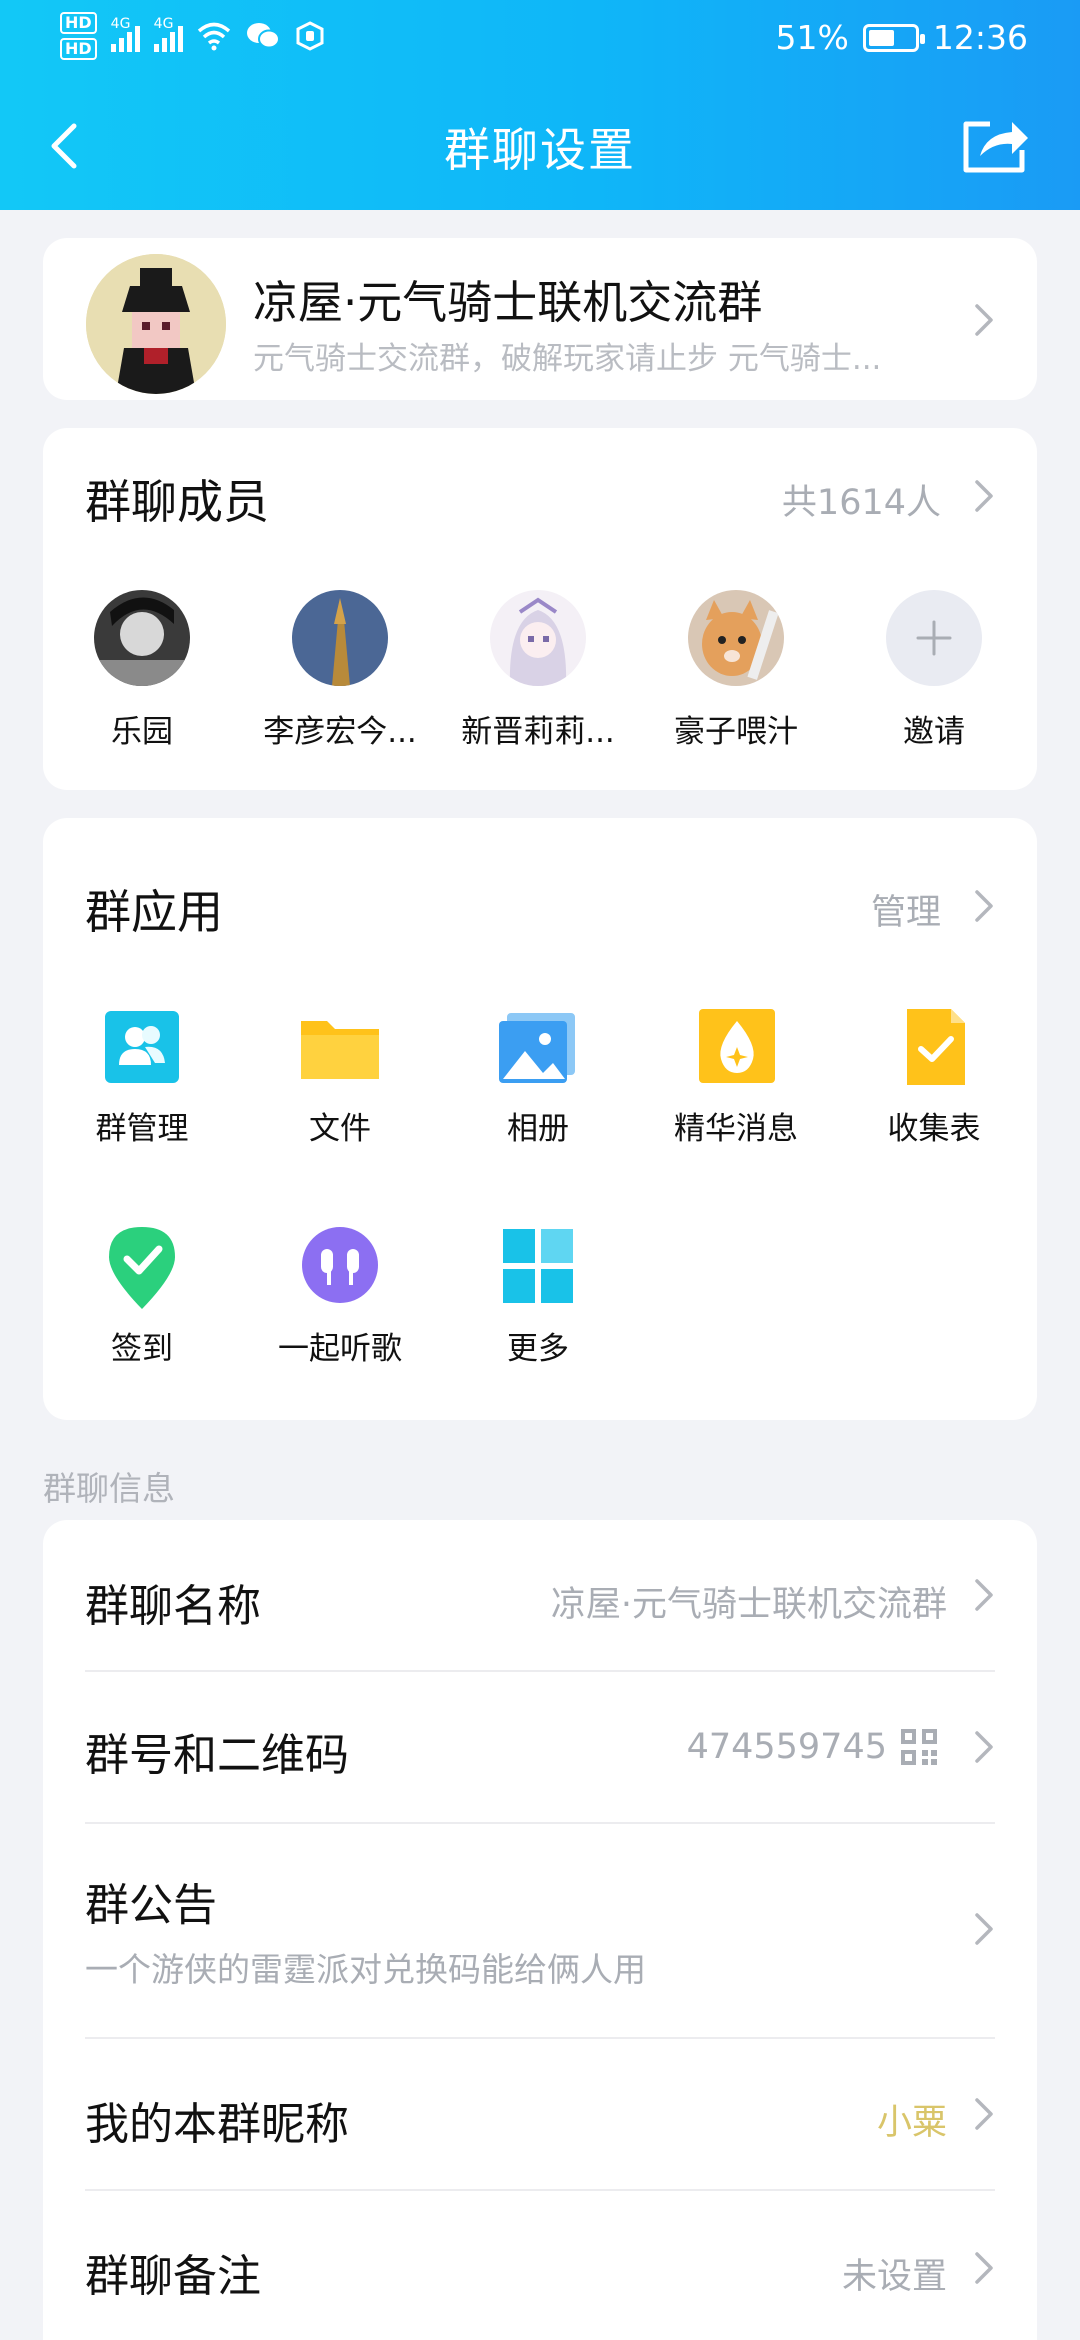  I want to click on folder-icon, so click(340, 1046).